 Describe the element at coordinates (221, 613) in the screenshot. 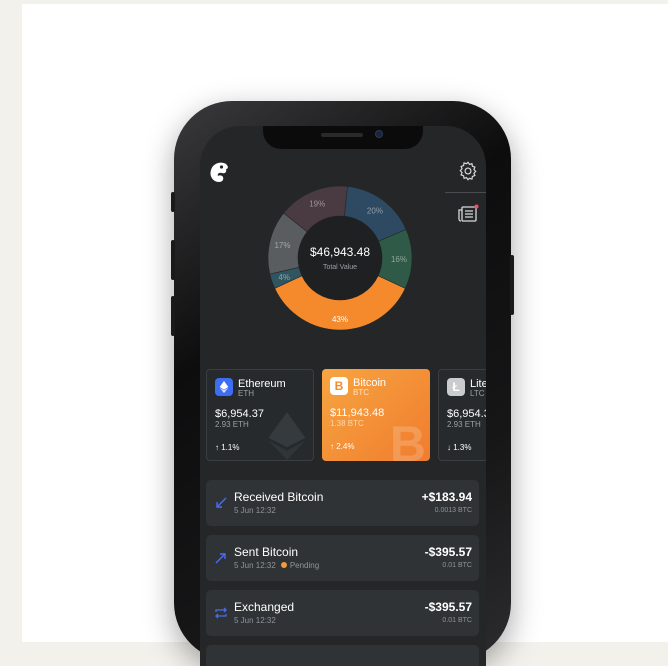

I see `exchange-icon` at that location.